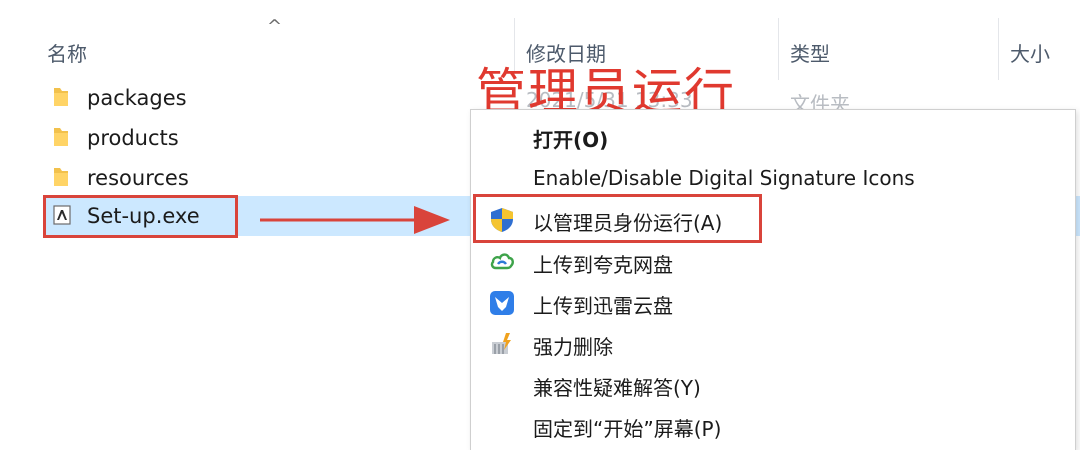 The width and height of the screenshot is (1080, 450). I want to click on menu-item-pin-to-start: 固定到“开始”屏幕(P), so click(773, 425).